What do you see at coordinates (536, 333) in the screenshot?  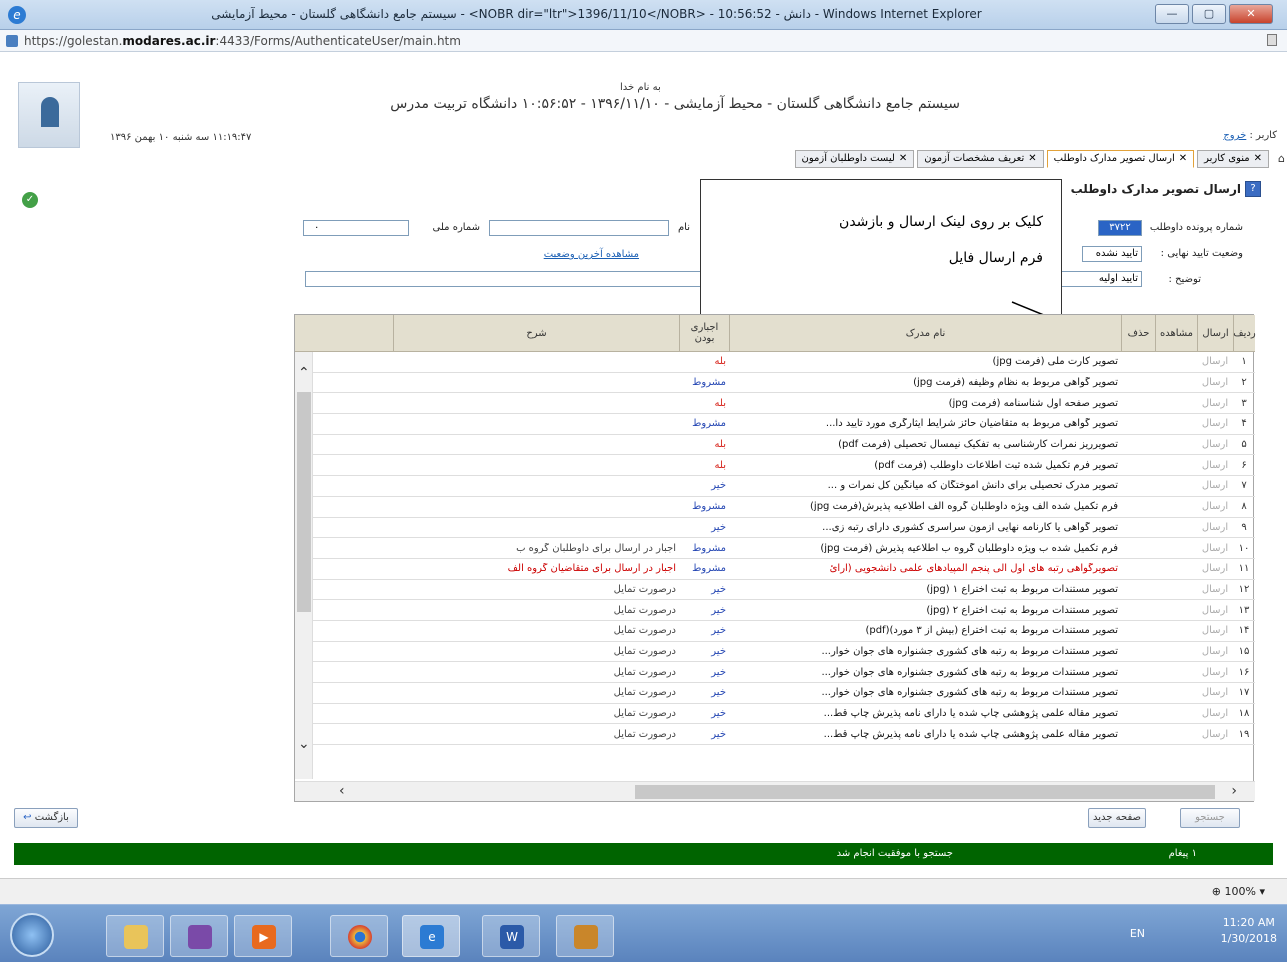 I see `header-description: شرح` at bounding box center [536, 333].